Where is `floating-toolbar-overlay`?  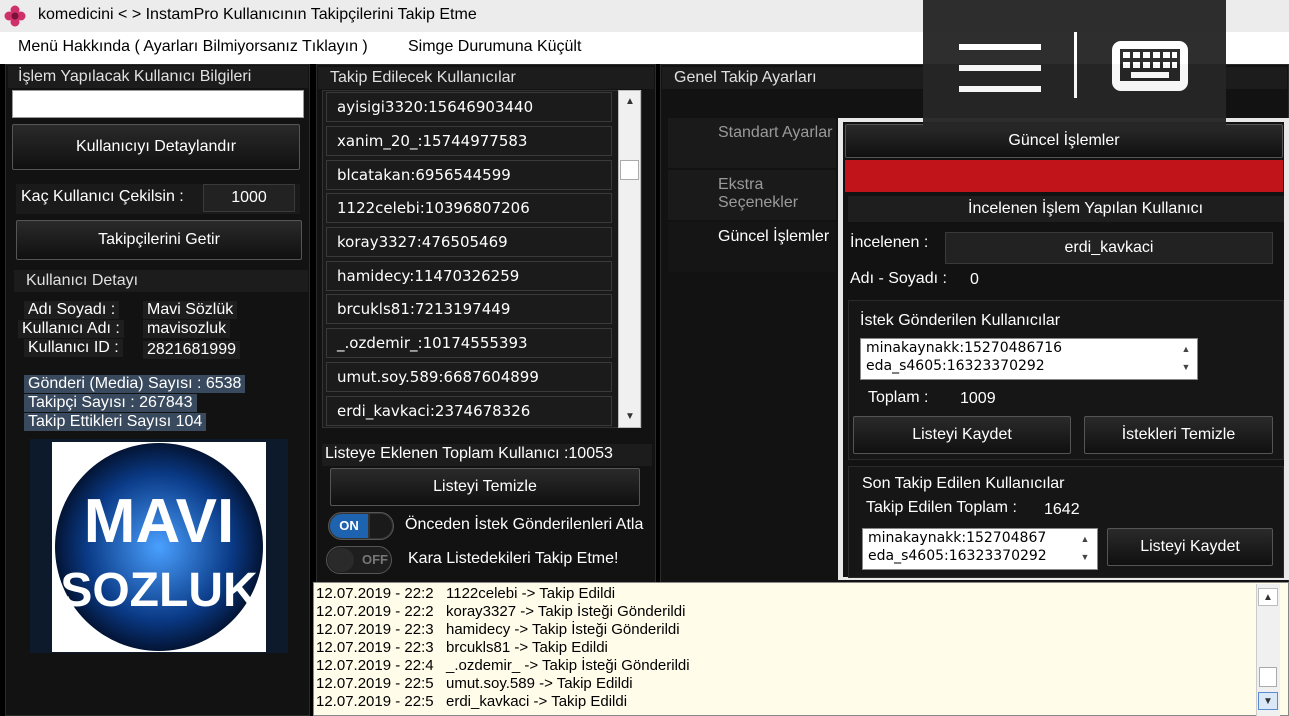
floating-toolbar-overlay is located at coordinates (1074, 65).